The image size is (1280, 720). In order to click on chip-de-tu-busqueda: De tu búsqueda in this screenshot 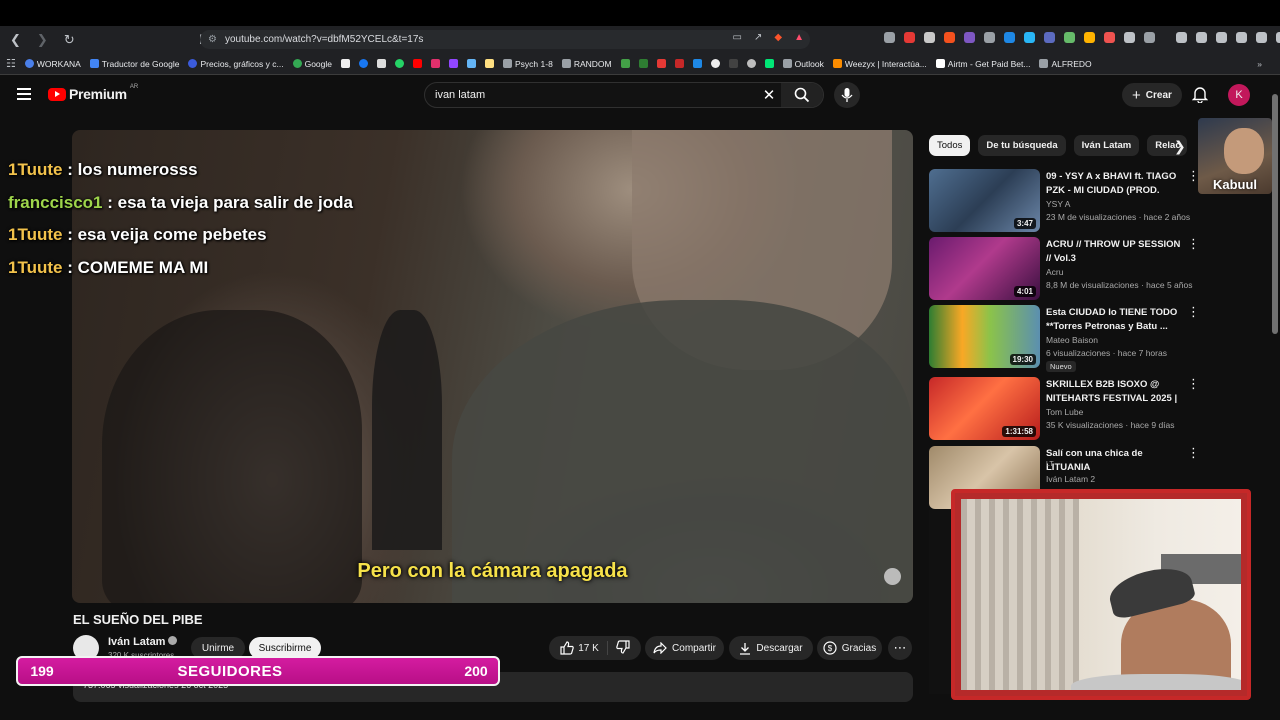, I will do `click(1022, 145)`.